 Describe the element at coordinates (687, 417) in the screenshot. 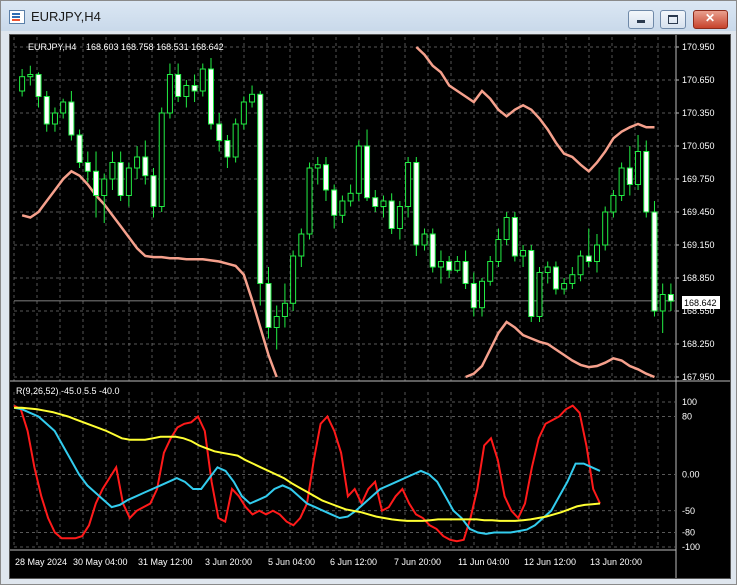

I see `osc-tick-label: 80` at that location.